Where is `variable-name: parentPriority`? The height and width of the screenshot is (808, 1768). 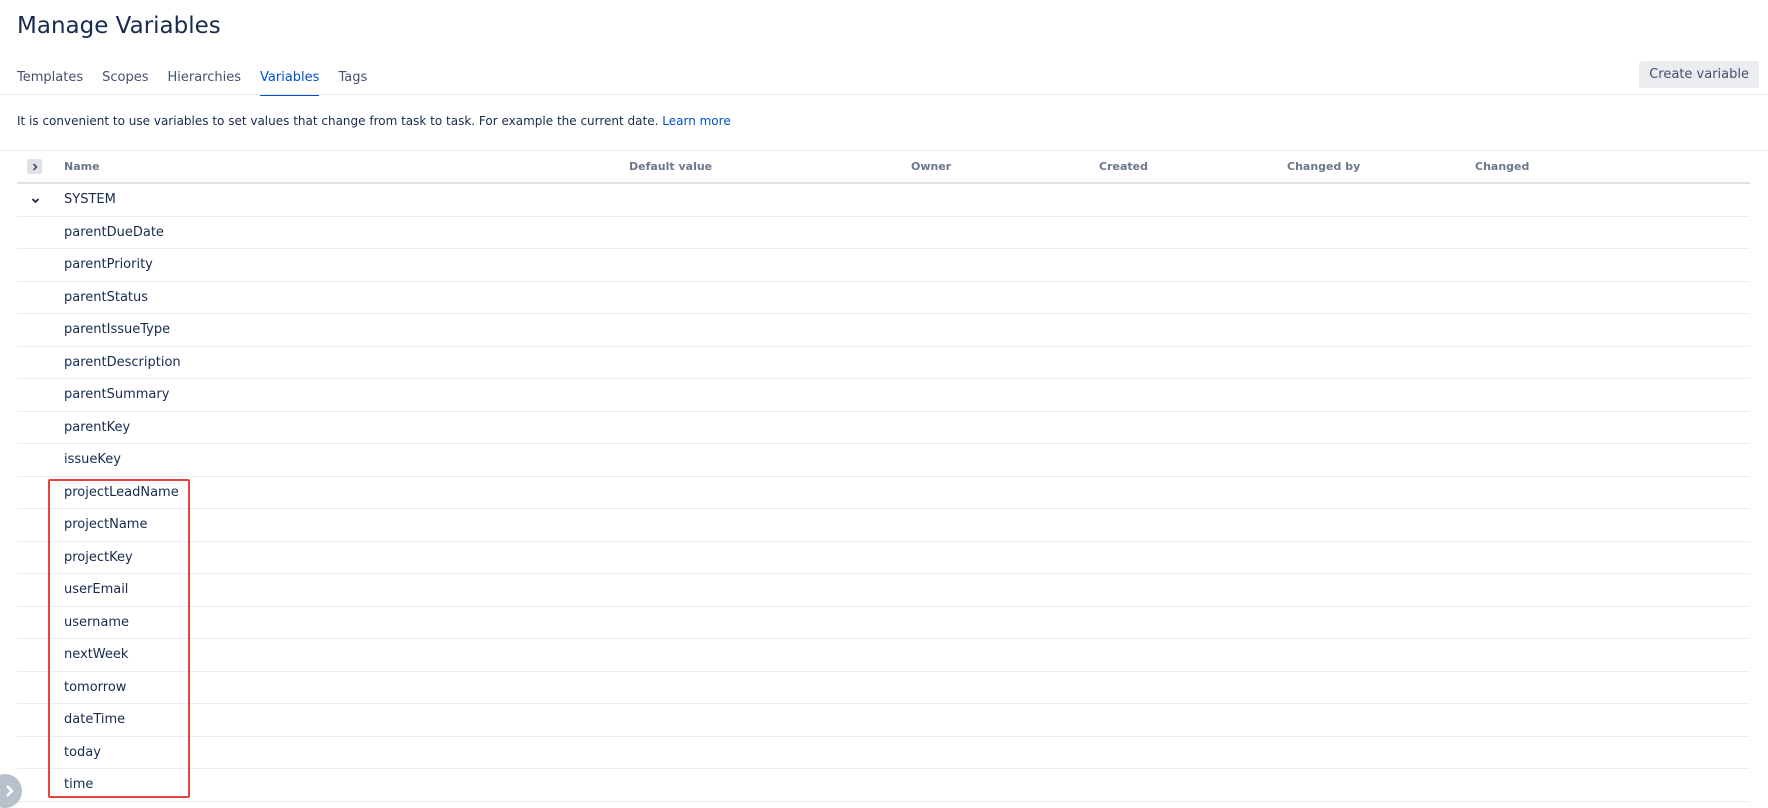
variable-name: parentPriority is located at coordinates (108, 264).